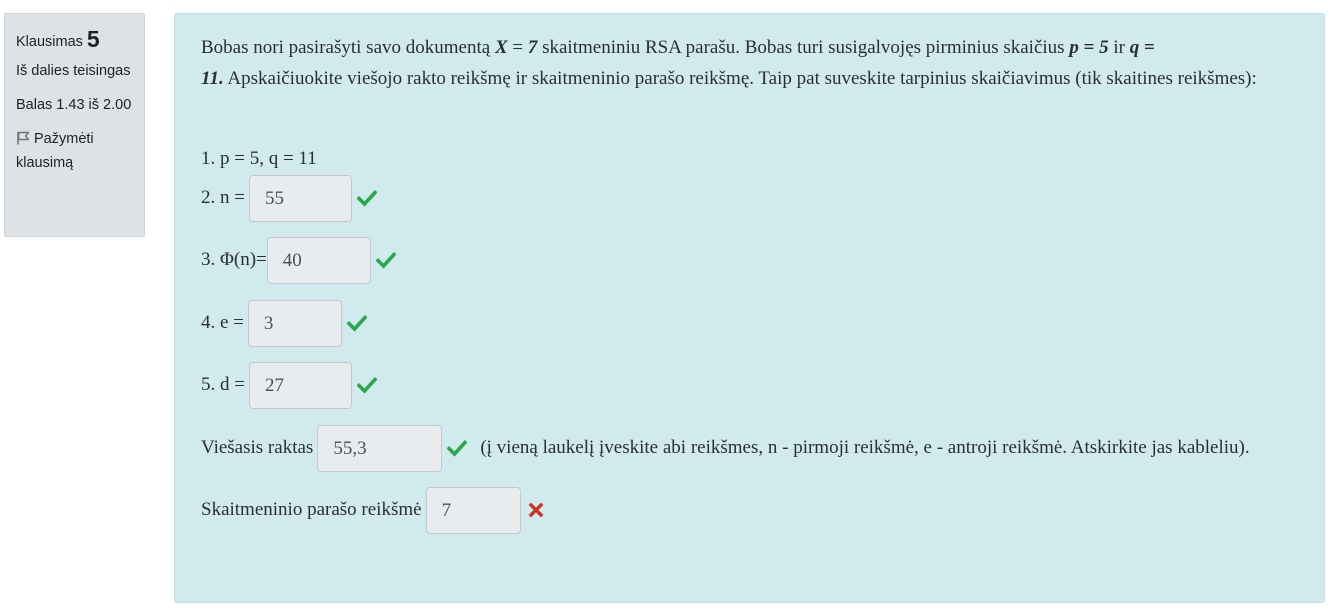  I want to click on incorrect-cross-icon, so click(535, 510).